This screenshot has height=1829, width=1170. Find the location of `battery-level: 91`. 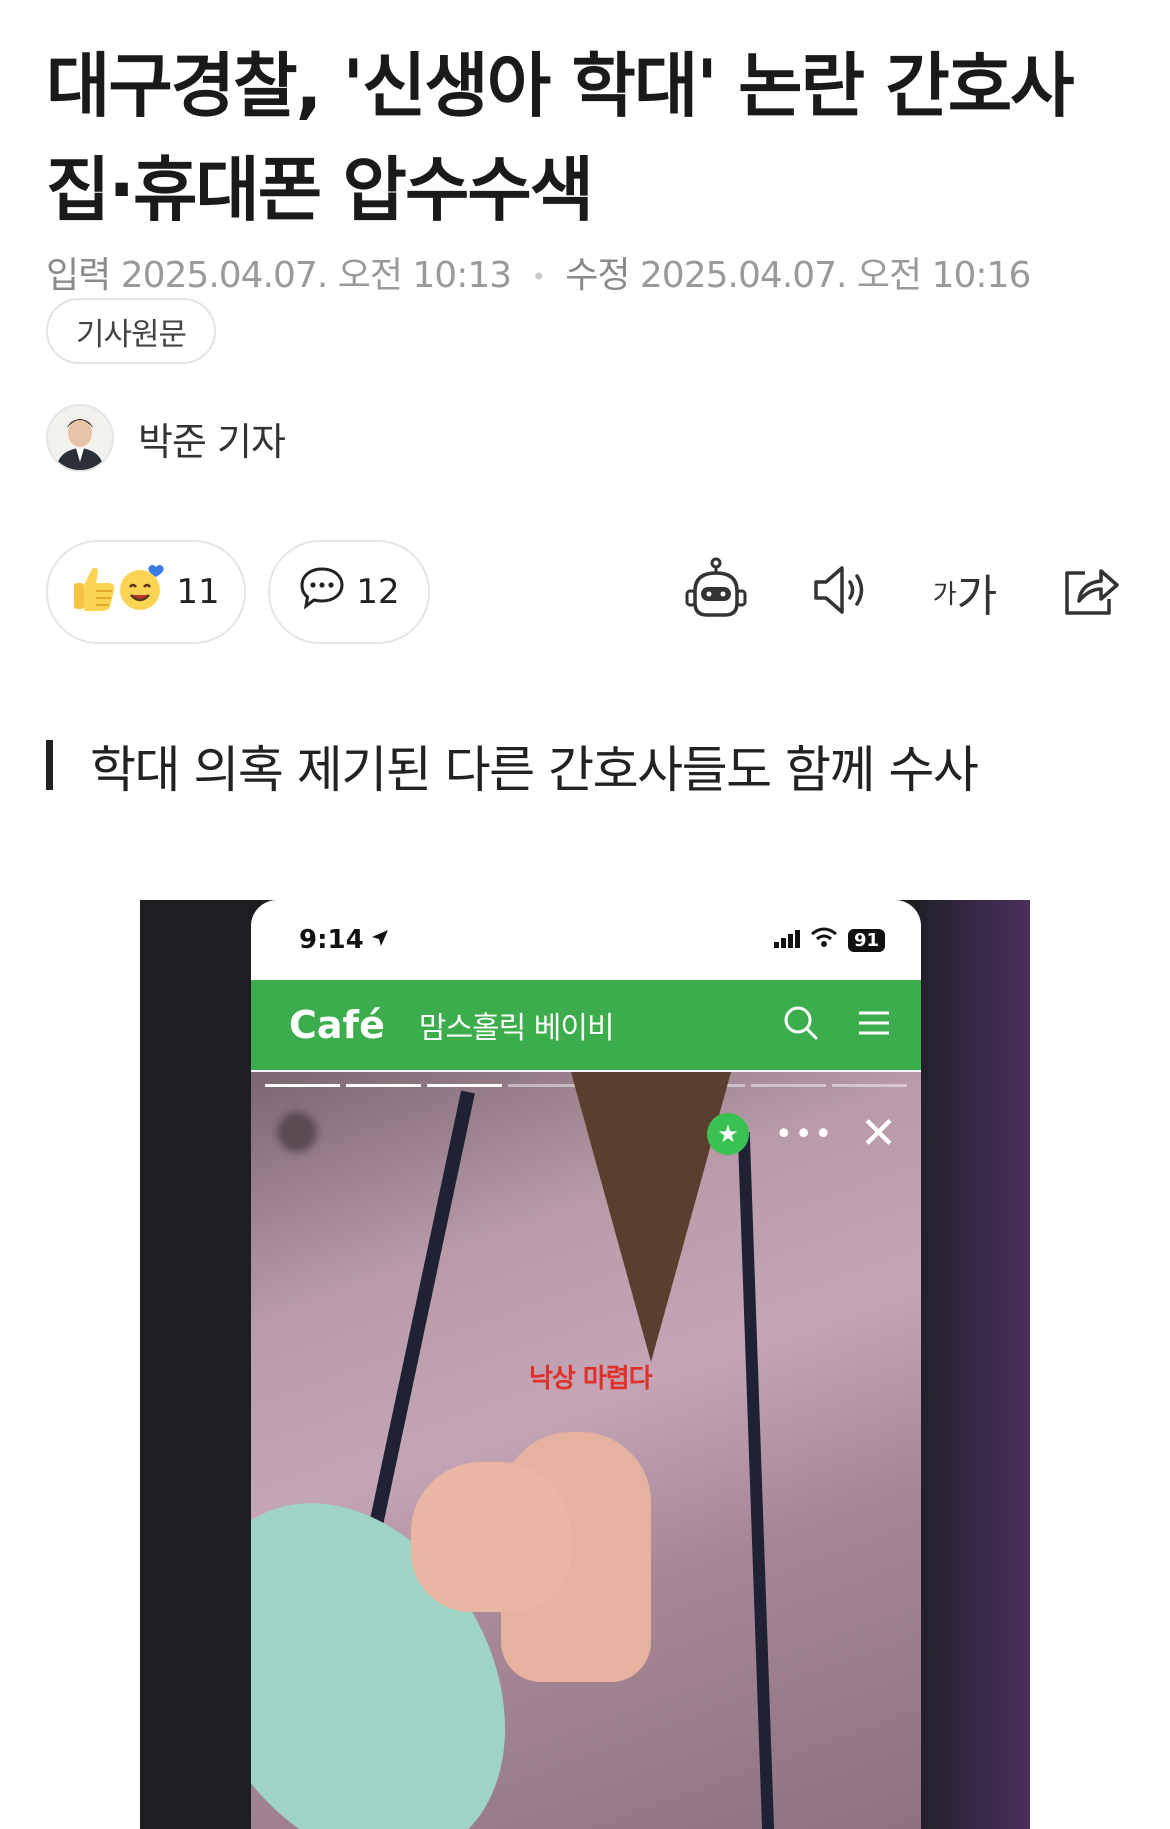

battery-level: 91 is located at coordinates (866, 940).